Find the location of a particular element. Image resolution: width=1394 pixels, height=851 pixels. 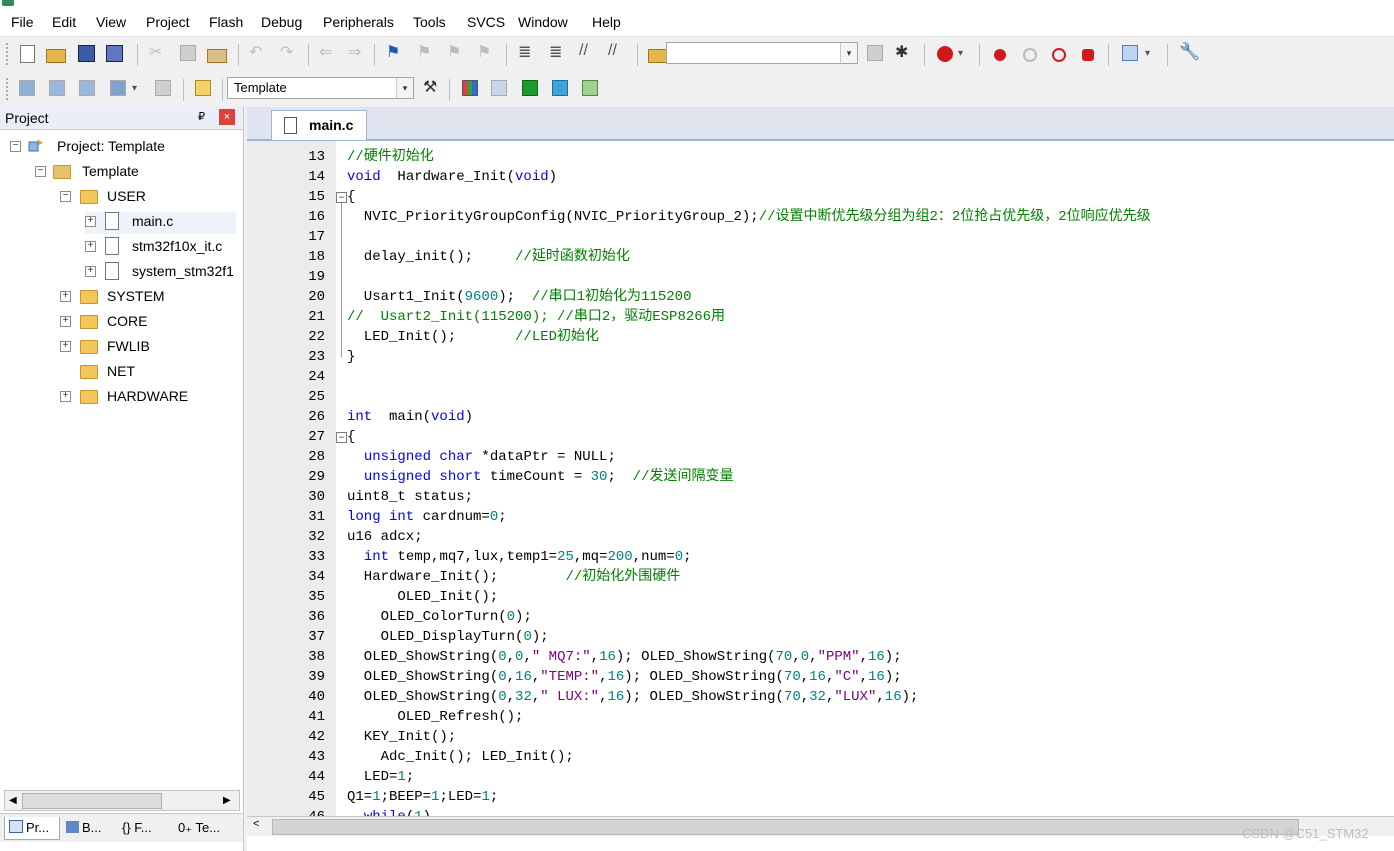

code-line: Hardware_Init(); //初始化外围硬件 is located at coordinates (513, 577).